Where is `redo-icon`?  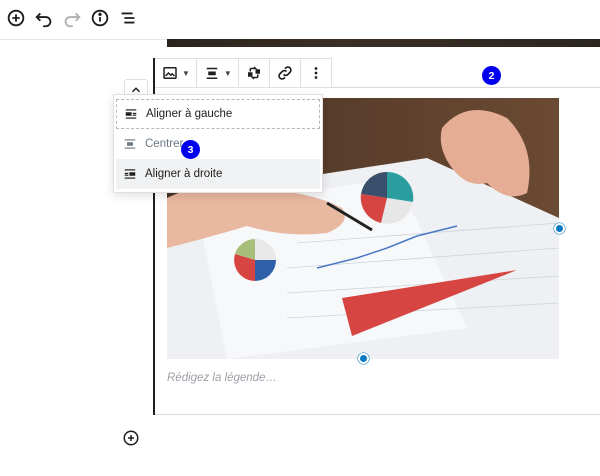 redo-icon is located at coordinates (72, 20).